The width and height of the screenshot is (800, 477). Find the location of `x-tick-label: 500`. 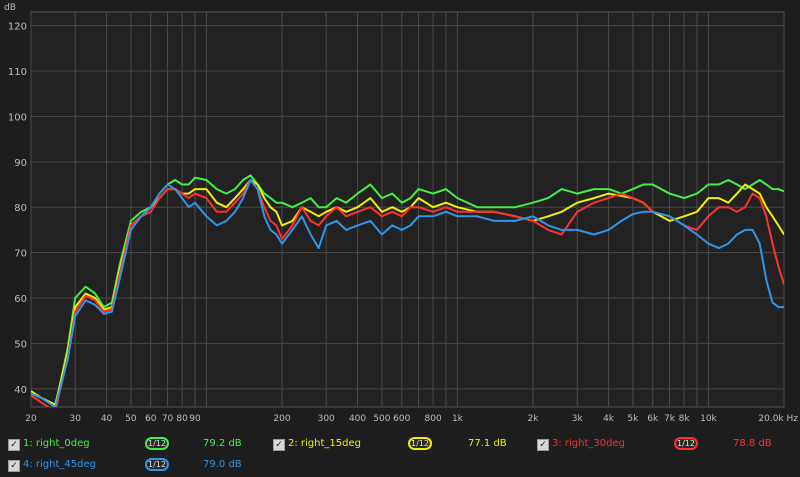

x-tick-label: 500 is located at coordinates (381, 419).